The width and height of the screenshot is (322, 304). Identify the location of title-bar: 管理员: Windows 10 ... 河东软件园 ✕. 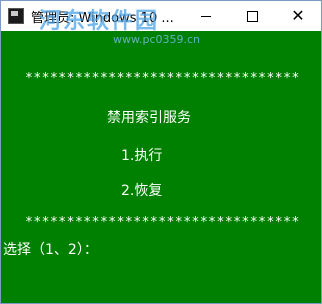
(161, 17).